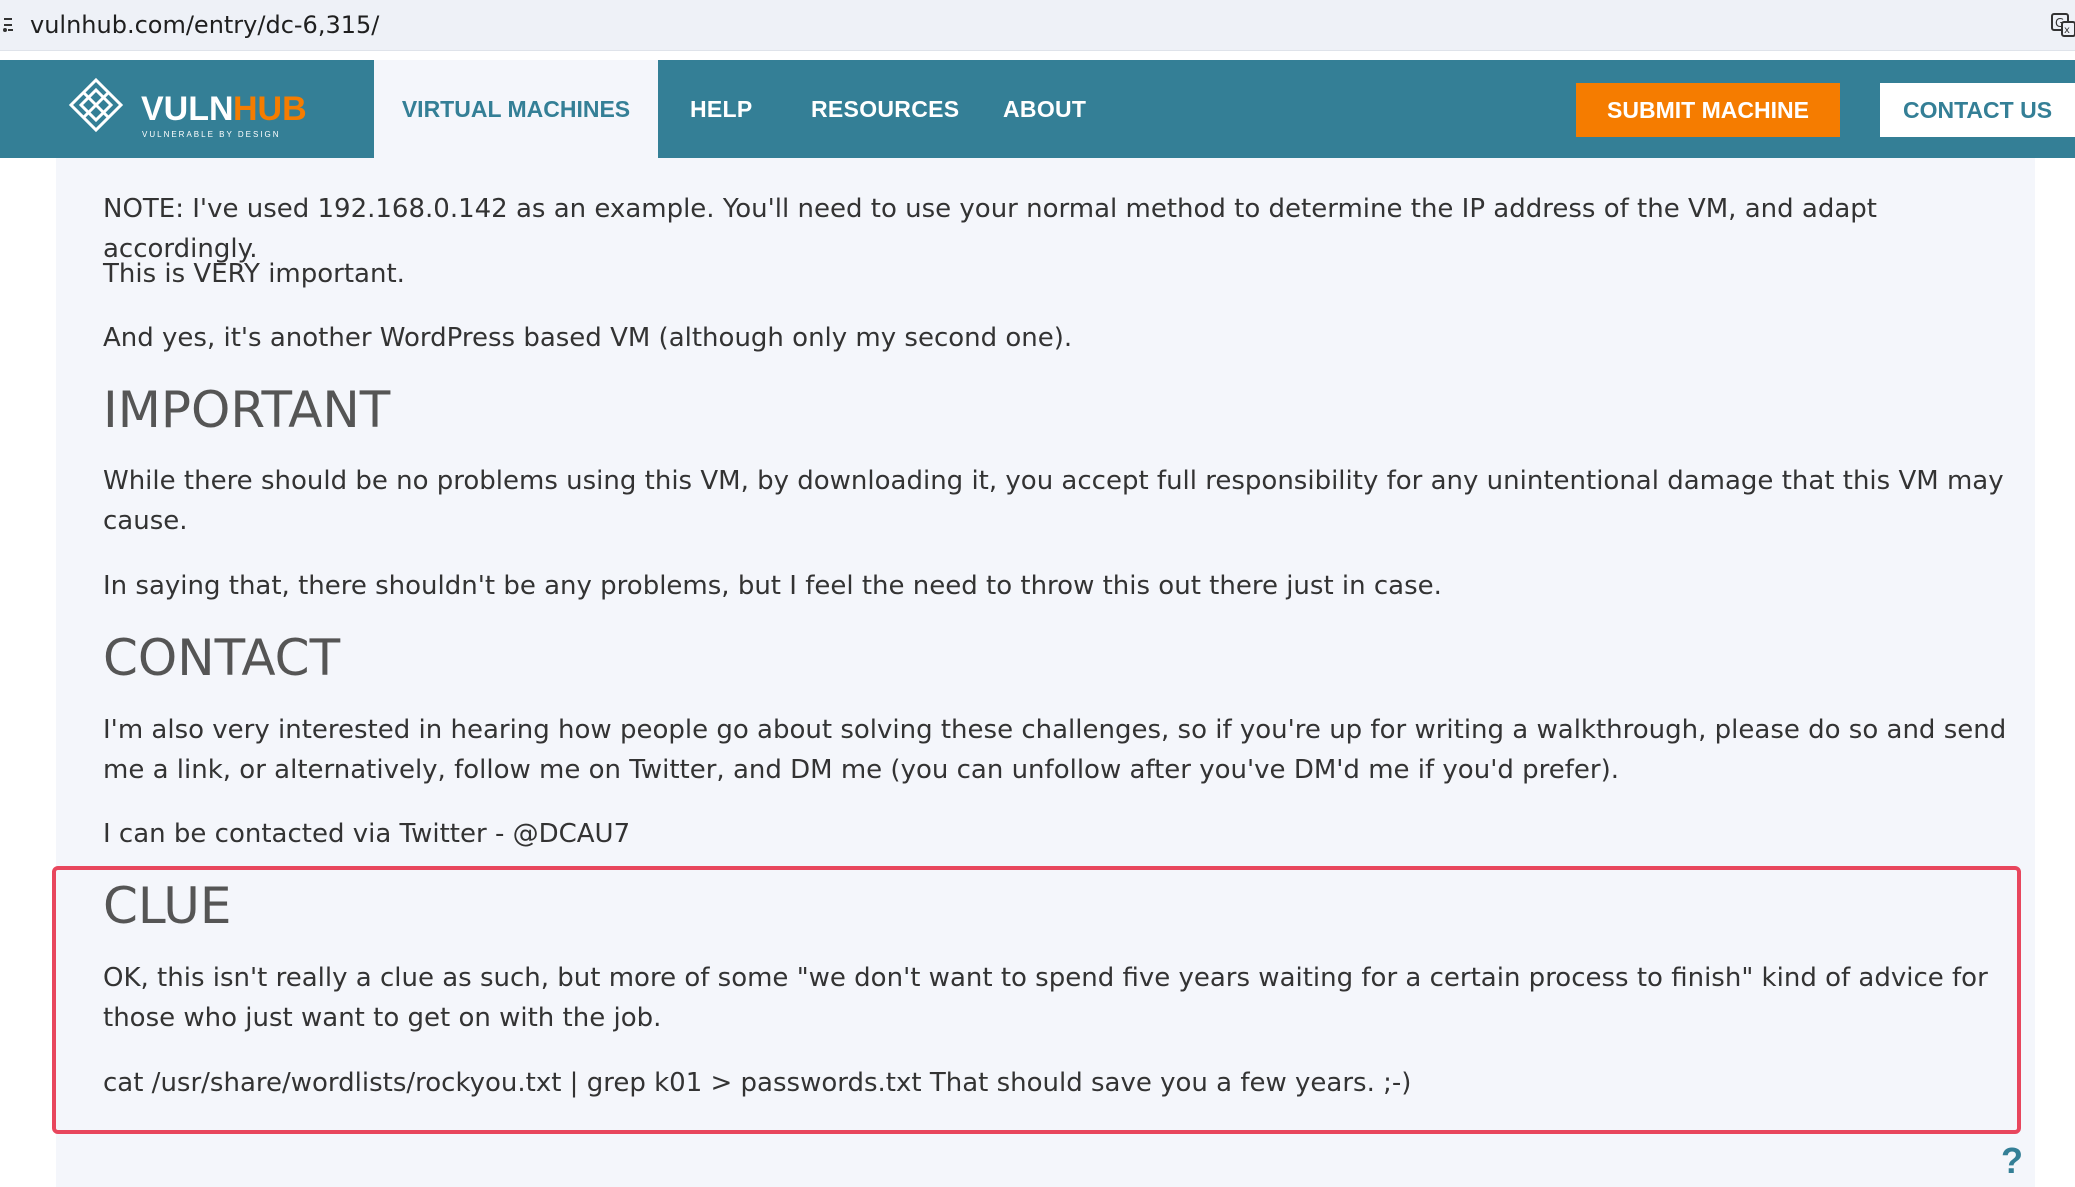  What do you see at coordinates (1037, 25) in the screenshot?
I see `browser-address-bar: vulnhub.com/entry/dc-6,315/ G x` at bounding box center [1037, 25].